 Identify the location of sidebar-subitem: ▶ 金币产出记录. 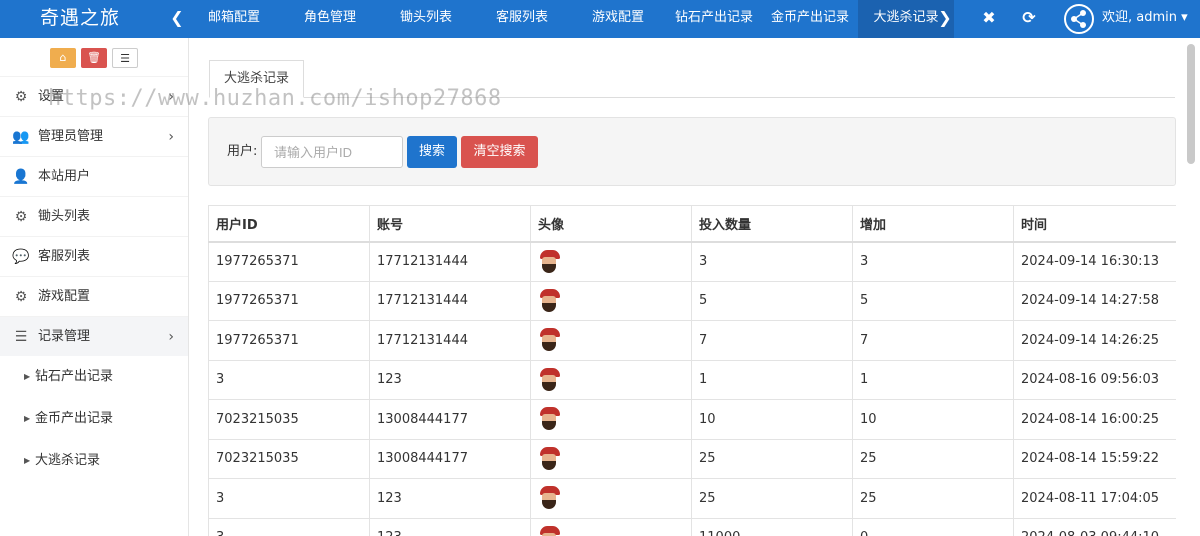
(94, 419).